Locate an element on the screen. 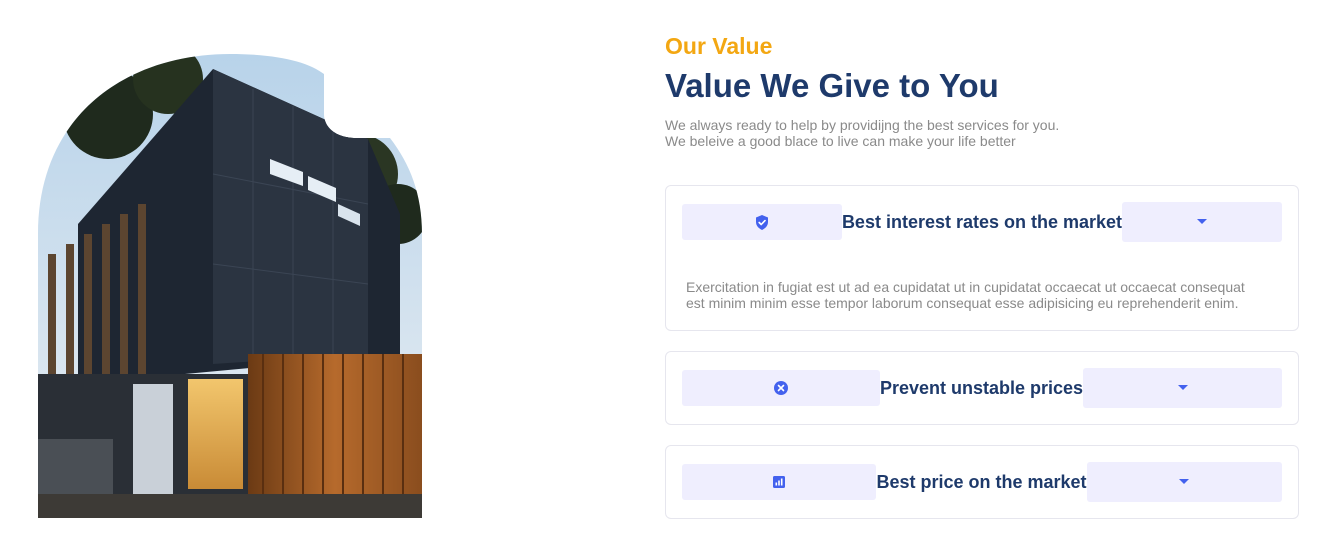  accordion-item-unstable-prices: Prevent unstable prices is located at coordinates (982, 388).